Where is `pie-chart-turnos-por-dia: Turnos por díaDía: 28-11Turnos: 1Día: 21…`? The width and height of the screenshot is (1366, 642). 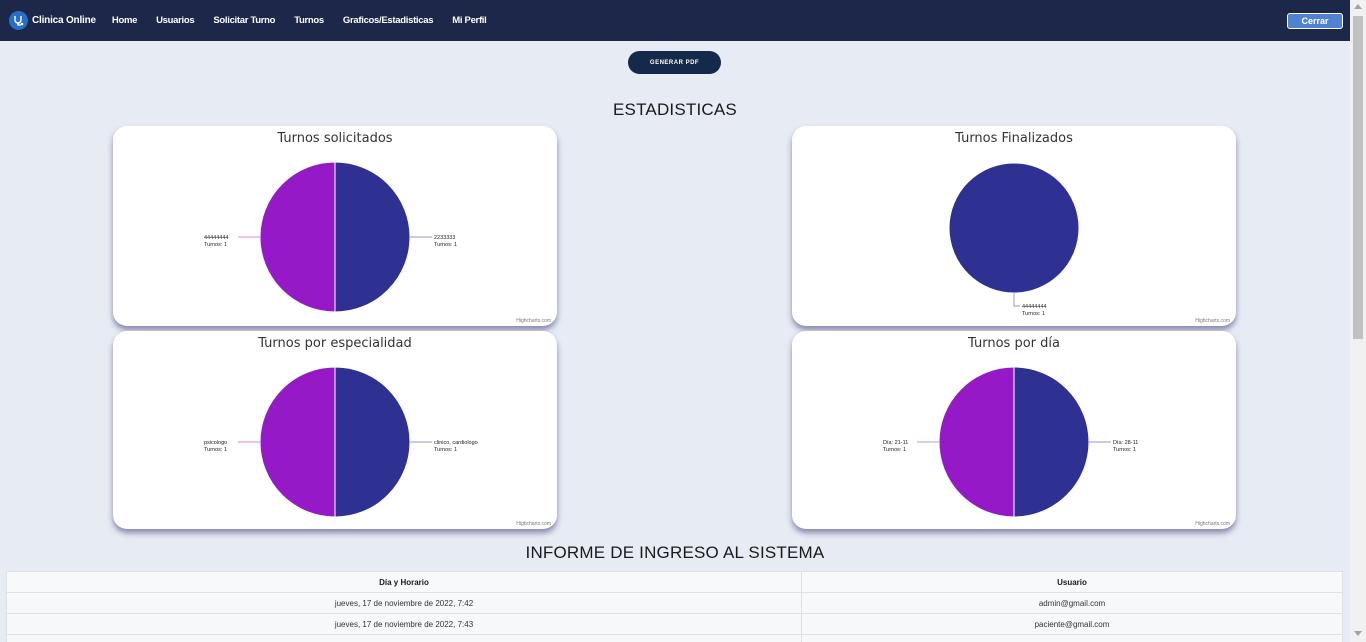 pie-chart-turnos-por-dia: Turnos por díaDía: 28-11Turnos: 1Día: 21… is located at coordinates (1056, 431).